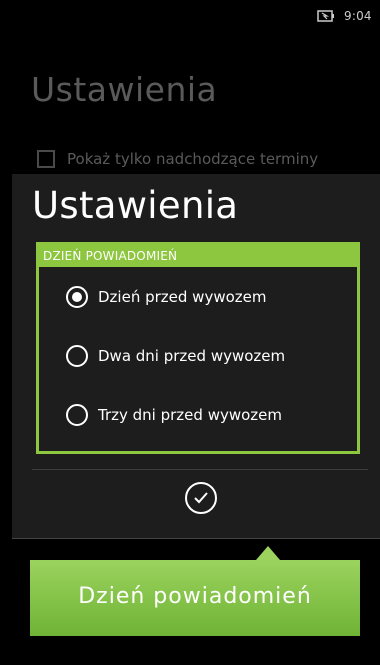 The width and height of the screenshot is (380, 665). What do you see at coordinates (200, 469) in the screenshot?
I see `divider` at bounding box center [200, 469].